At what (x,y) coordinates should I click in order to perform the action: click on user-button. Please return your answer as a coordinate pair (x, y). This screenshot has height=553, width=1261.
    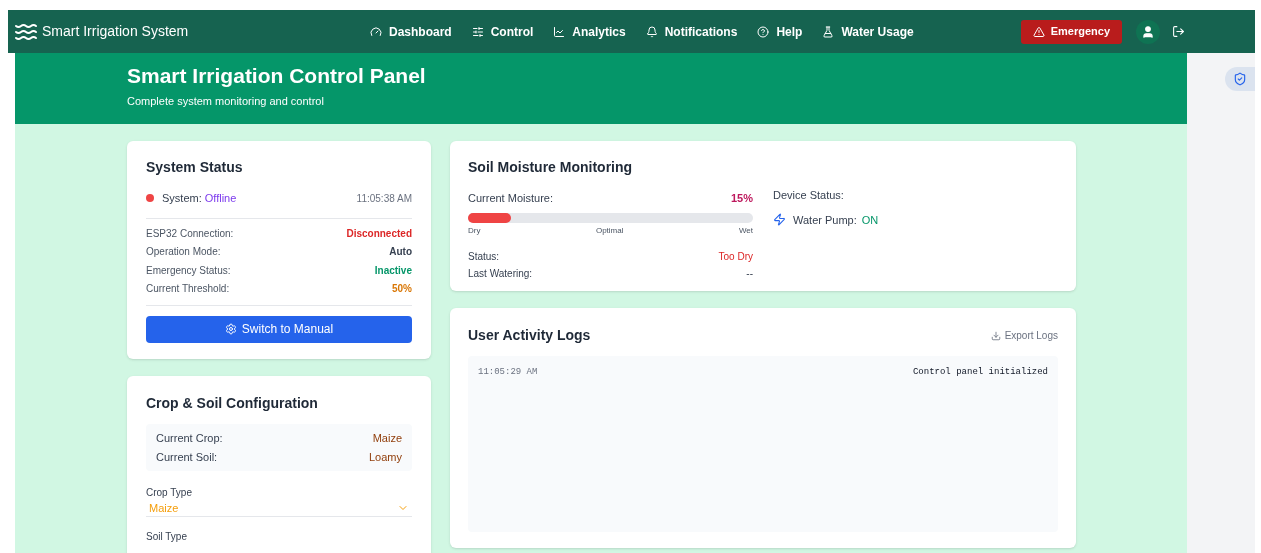
    Looking at the image, I should click on (1148, 31).